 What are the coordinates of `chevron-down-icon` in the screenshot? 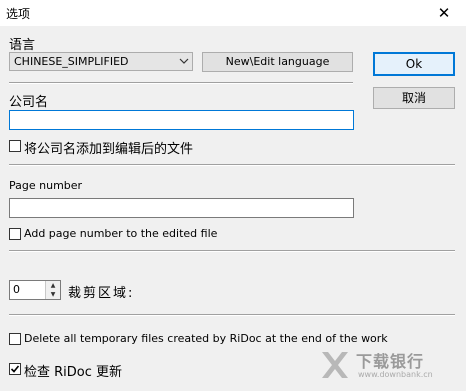 It's located at (184, 62).